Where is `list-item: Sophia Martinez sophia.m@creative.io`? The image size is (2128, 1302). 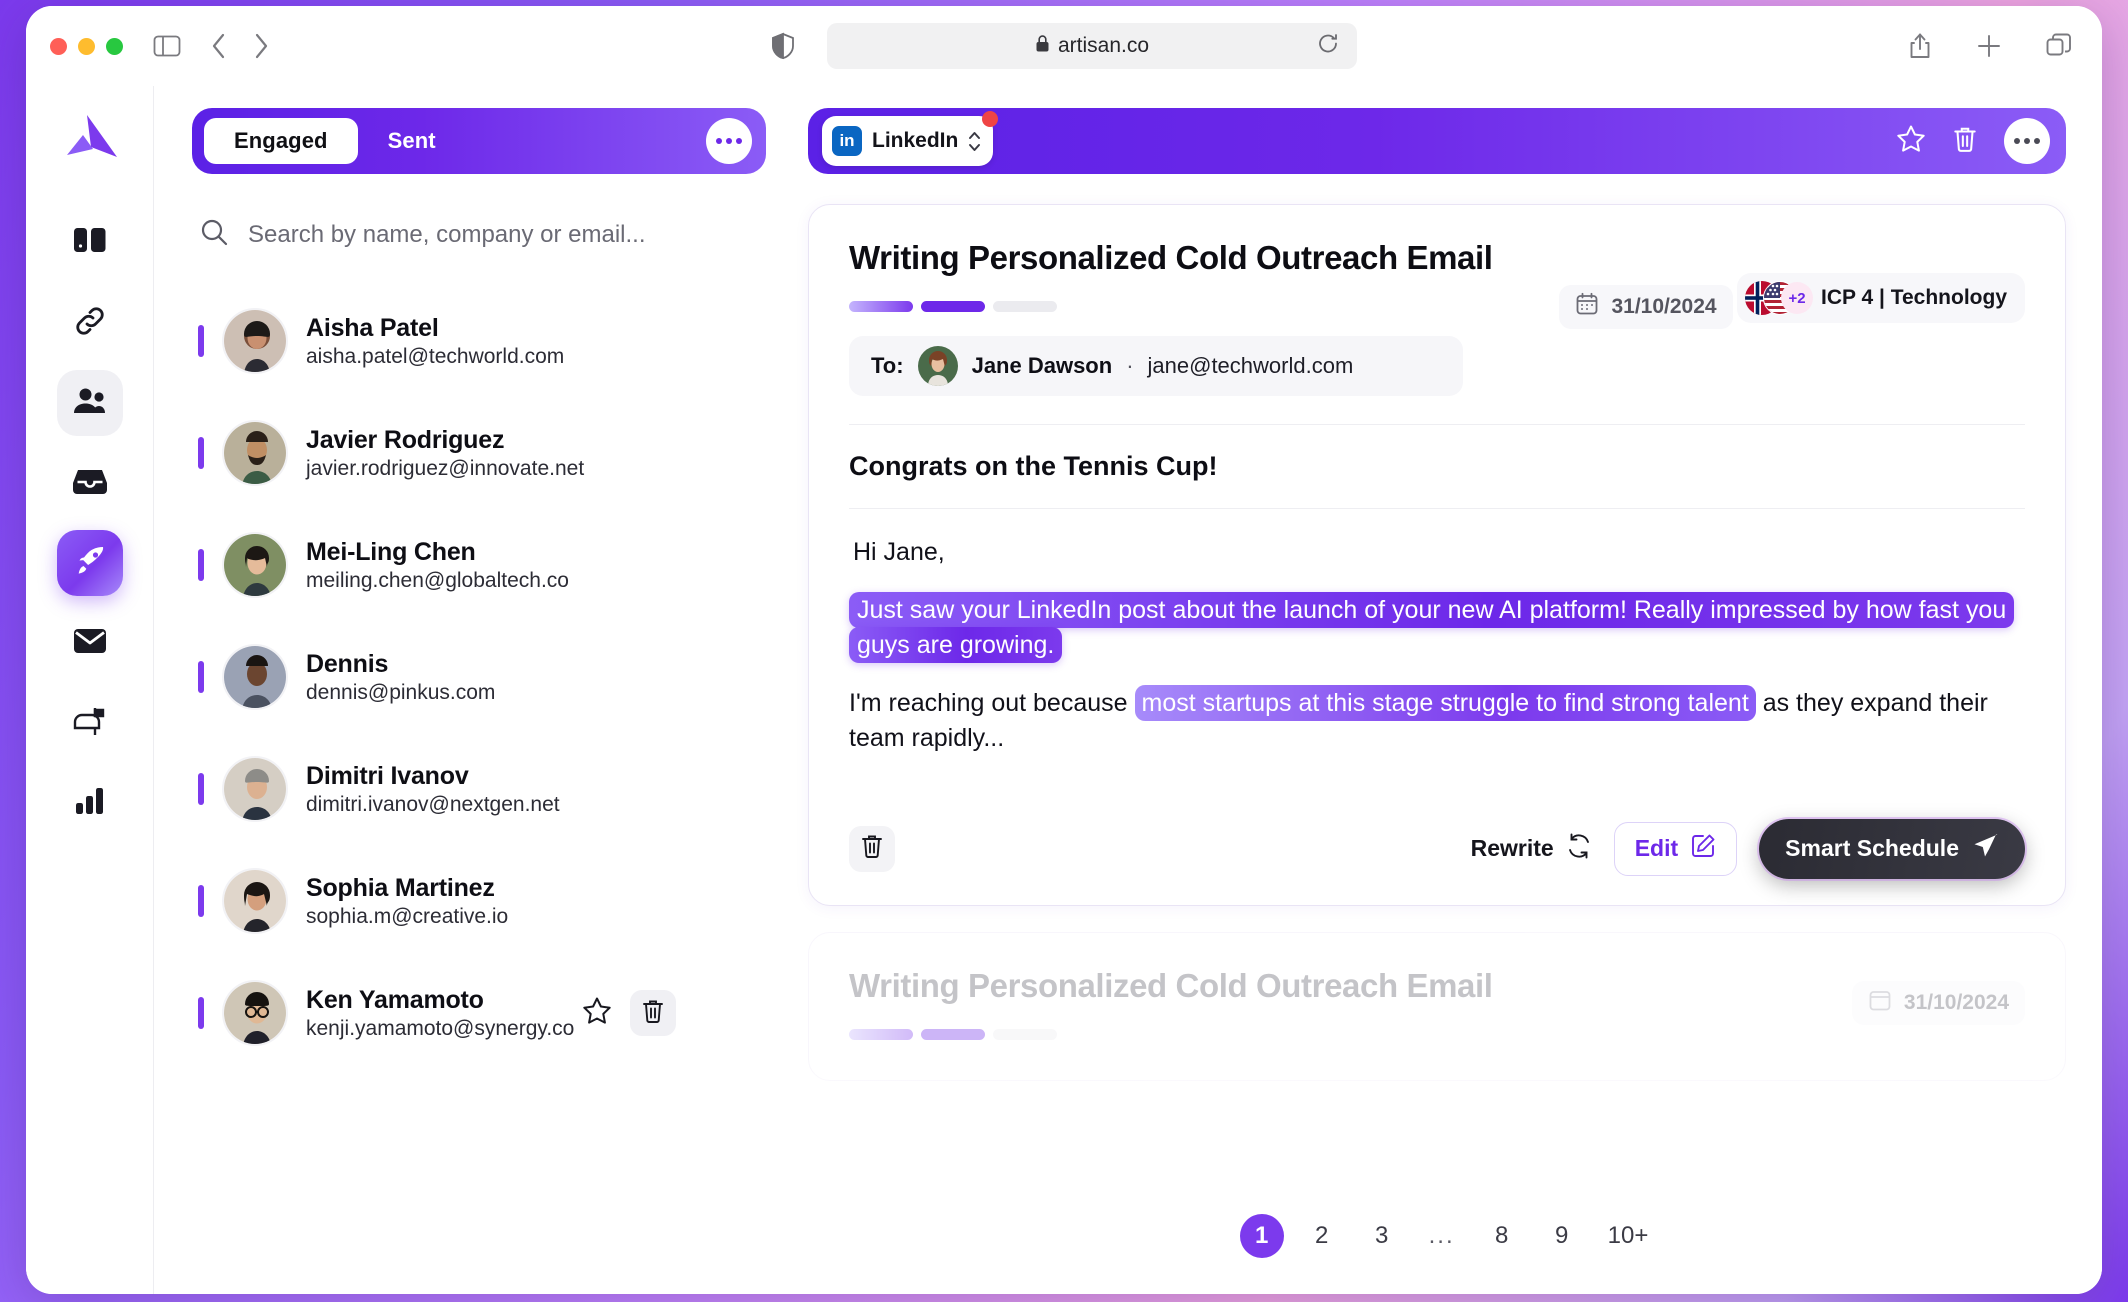 list-item: Sophia Martinez sophia.m@creative.io is located at coordinates (479, 901).